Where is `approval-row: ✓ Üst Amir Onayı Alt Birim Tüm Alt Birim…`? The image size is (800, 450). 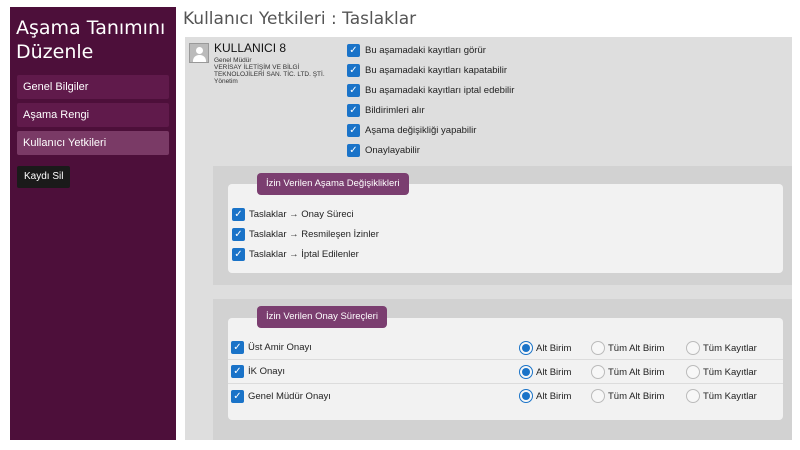
approval-row: ✓ Üst Amir Onayı Alt Birim Tüm Alt Birim… is located at coordinates (505, 348).